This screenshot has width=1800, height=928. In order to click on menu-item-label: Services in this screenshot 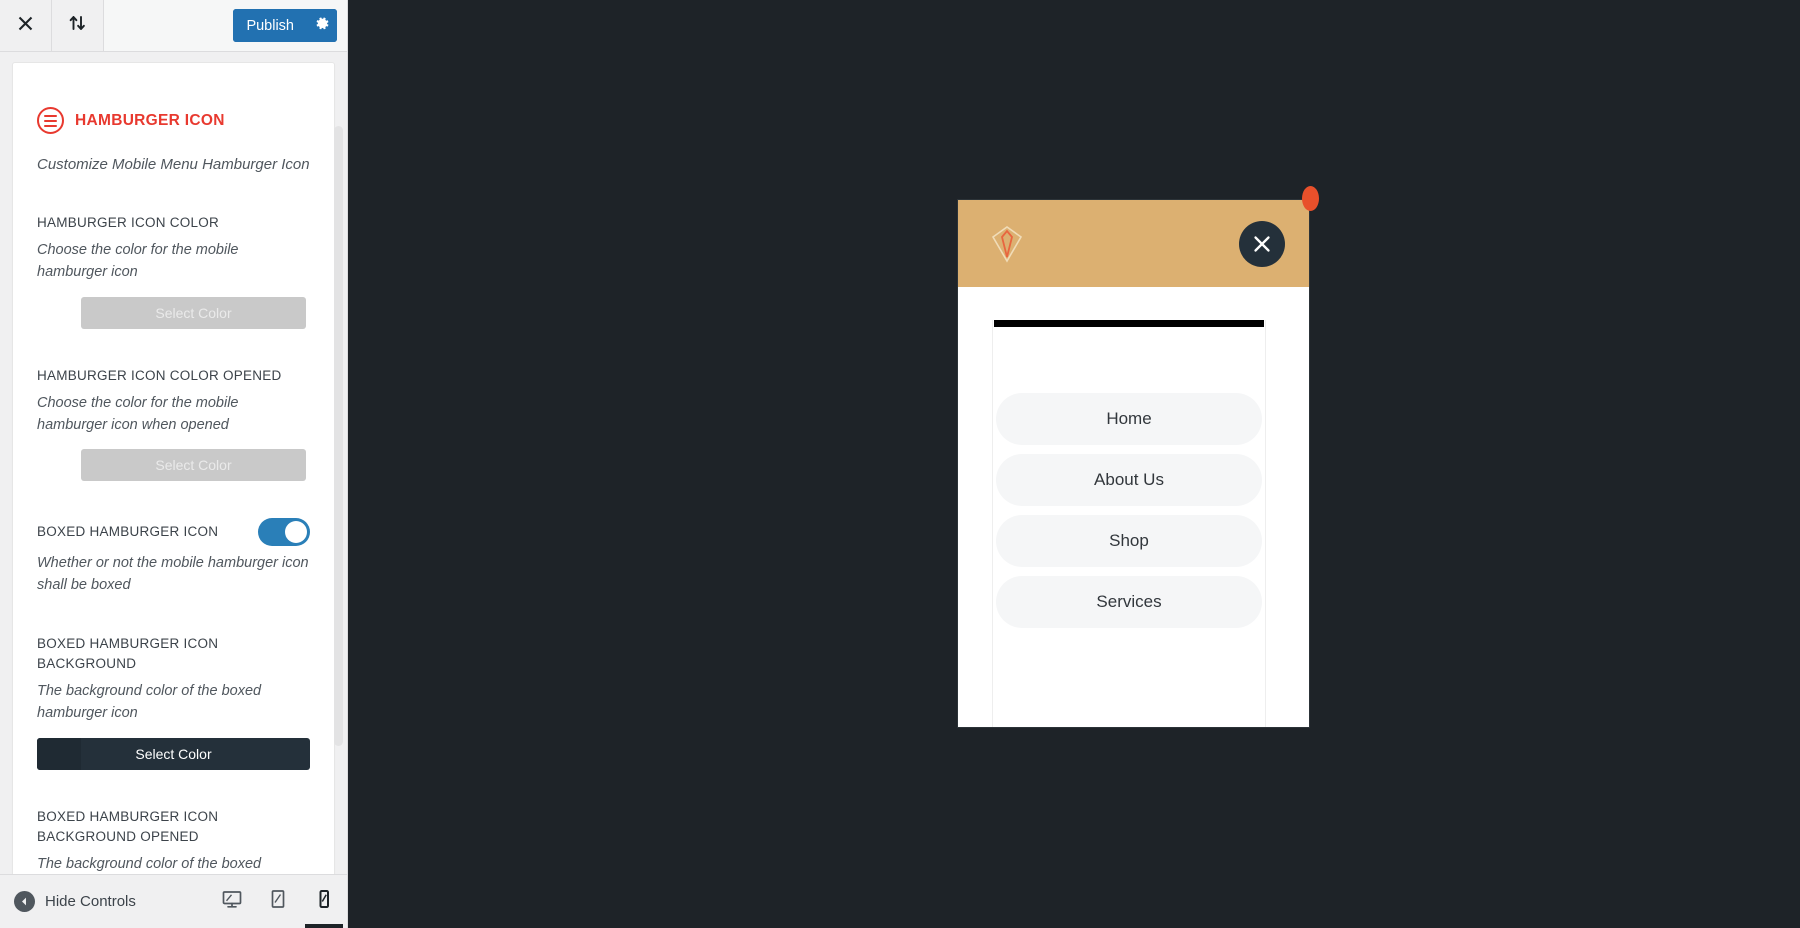, I will do `click(1129, 601)`.